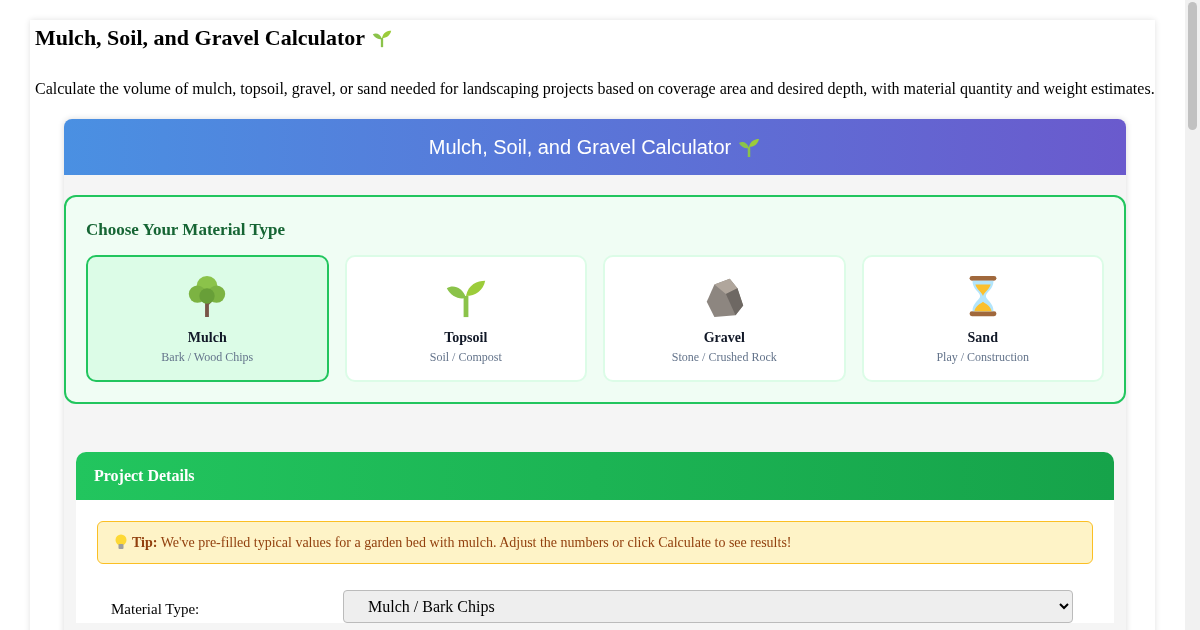  Describe the element at coordinates (724, 337) in the screenshot. I see `material-name: Gravel` at that location.